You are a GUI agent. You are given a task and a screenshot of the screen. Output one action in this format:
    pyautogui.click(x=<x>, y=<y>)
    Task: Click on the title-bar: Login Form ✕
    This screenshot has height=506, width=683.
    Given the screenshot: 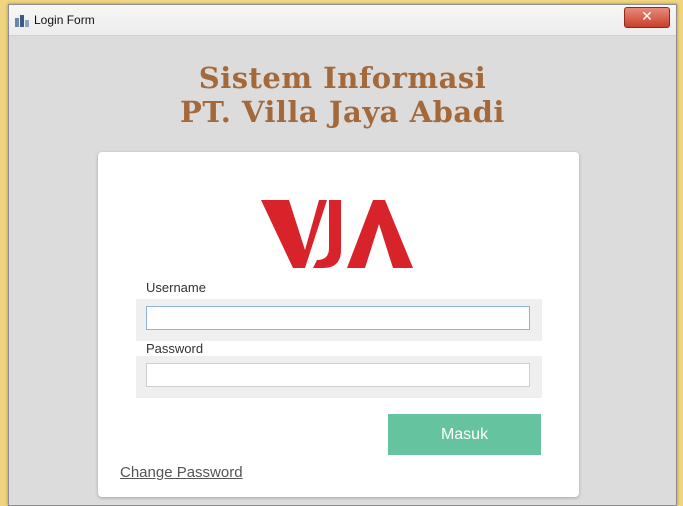 What is the action you would take?
    pyautogui.click(x=342, y=20)
    